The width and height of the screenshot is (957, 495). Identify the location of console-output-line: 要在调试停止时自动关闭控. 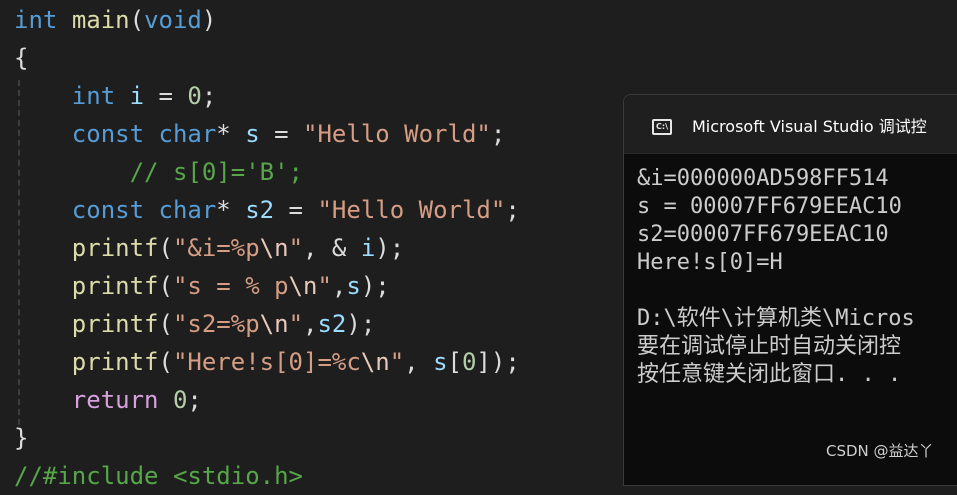
(769, 346).